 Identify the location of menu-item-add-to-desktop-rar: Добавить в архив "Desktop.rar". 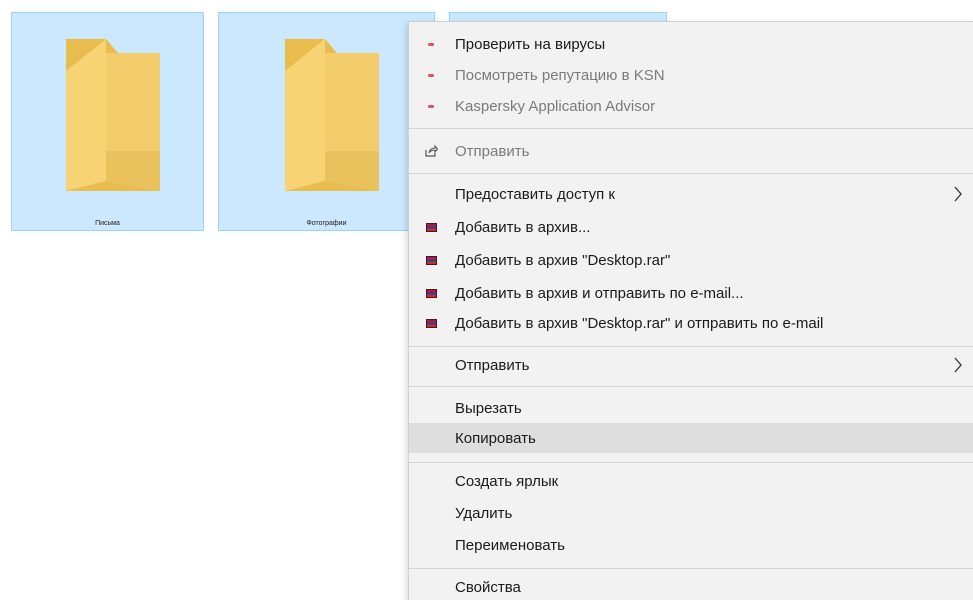
(691, 260).